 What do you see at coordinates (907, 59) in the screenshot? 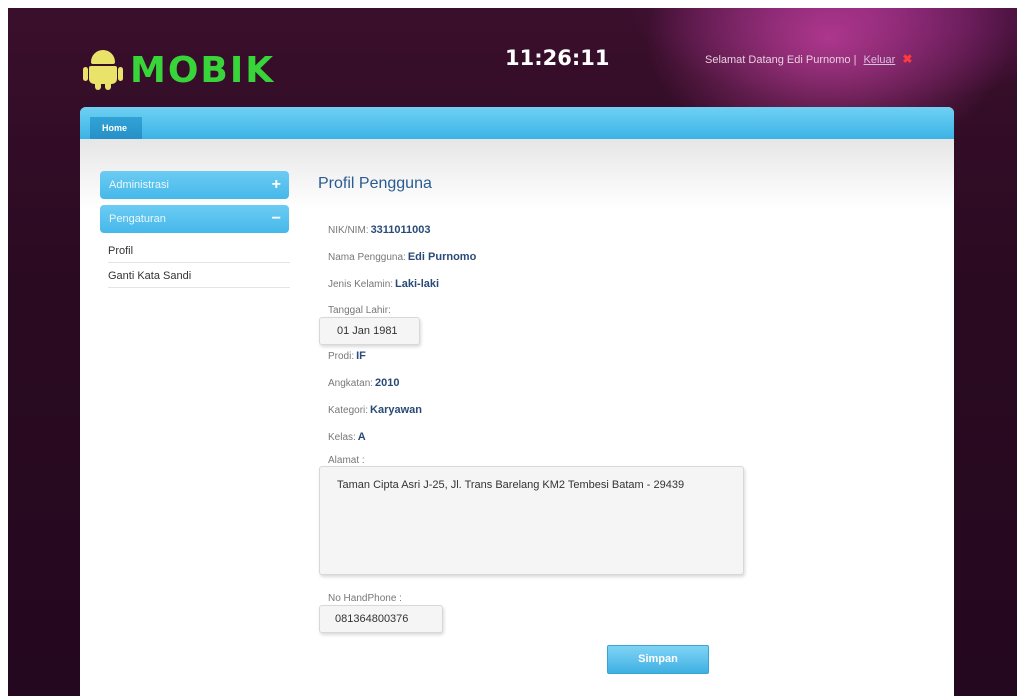
I see `close-icon: ✖` at bounding box center [907, 59].